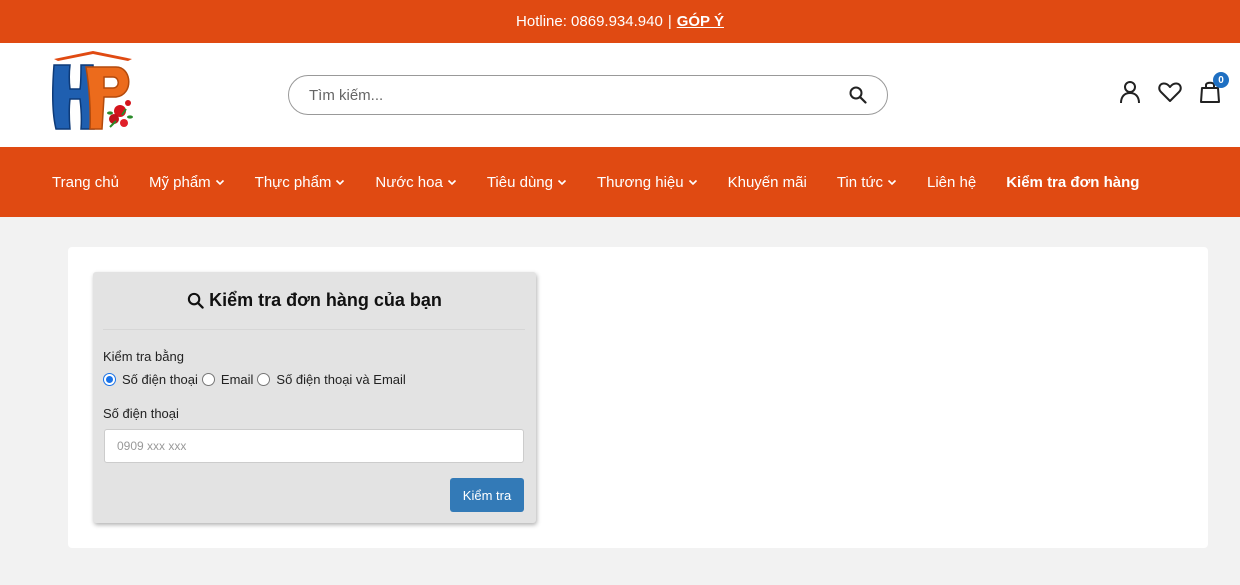 The image size is (1240, 585). I want to click on search-bar, so click(588, 95).